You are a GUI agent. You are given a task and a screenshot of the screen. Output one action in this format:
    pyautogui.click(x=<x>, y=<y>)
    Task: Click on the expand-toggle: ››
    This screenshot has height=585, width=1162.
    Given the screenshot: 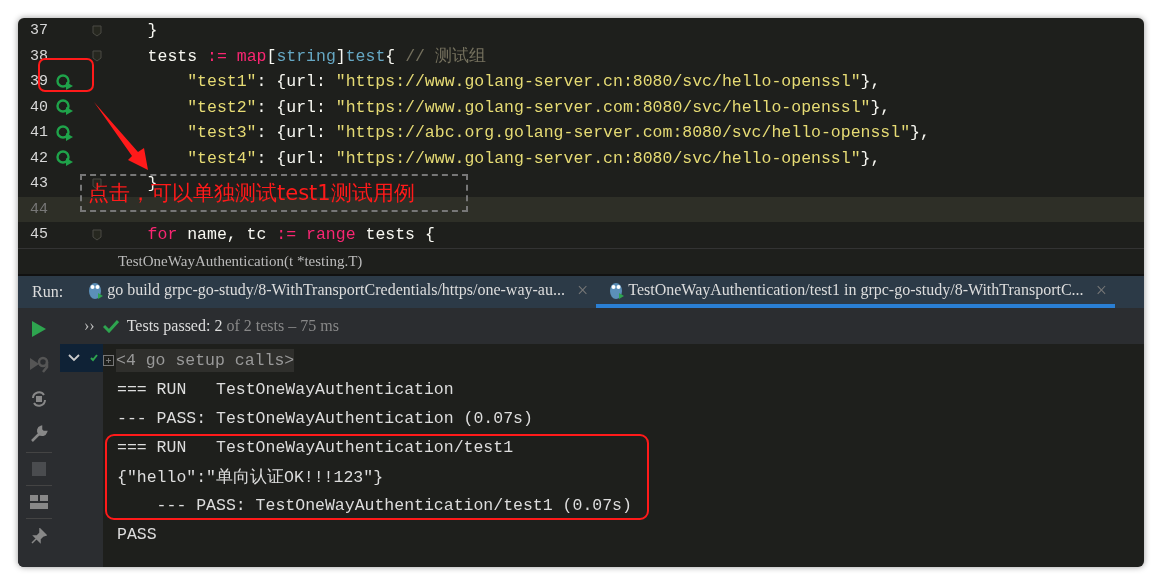 What is the action you would take?
    pyautogui.click(x=89, y=326)
    